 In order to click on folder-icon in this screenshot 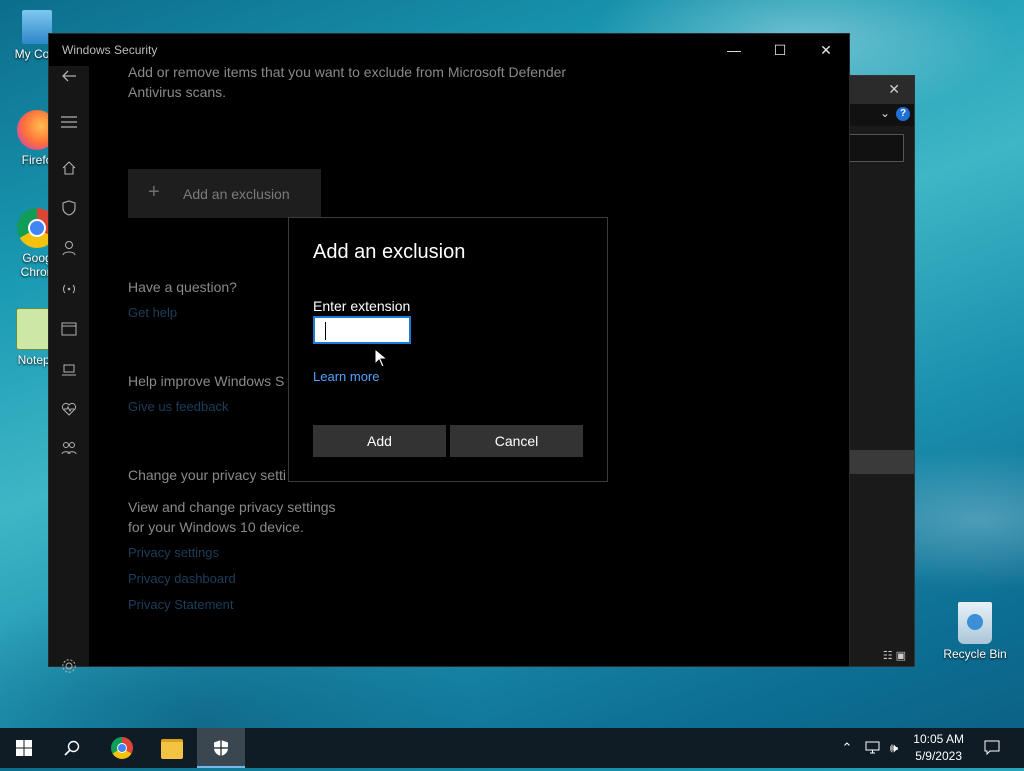, I will do `click(172, 749)`.